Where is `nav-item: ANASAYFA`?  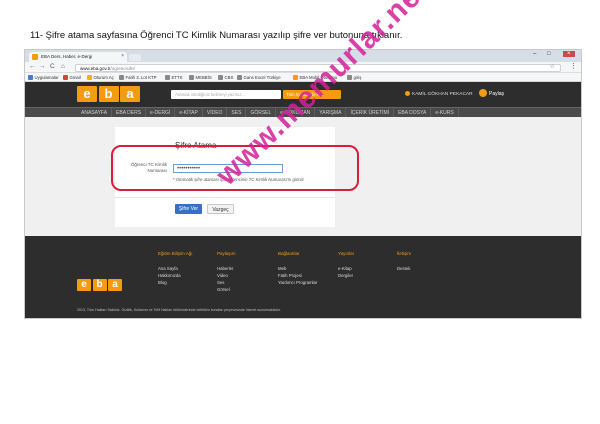
nav-item: ANASAYFA is located at coordinates (95, 112).